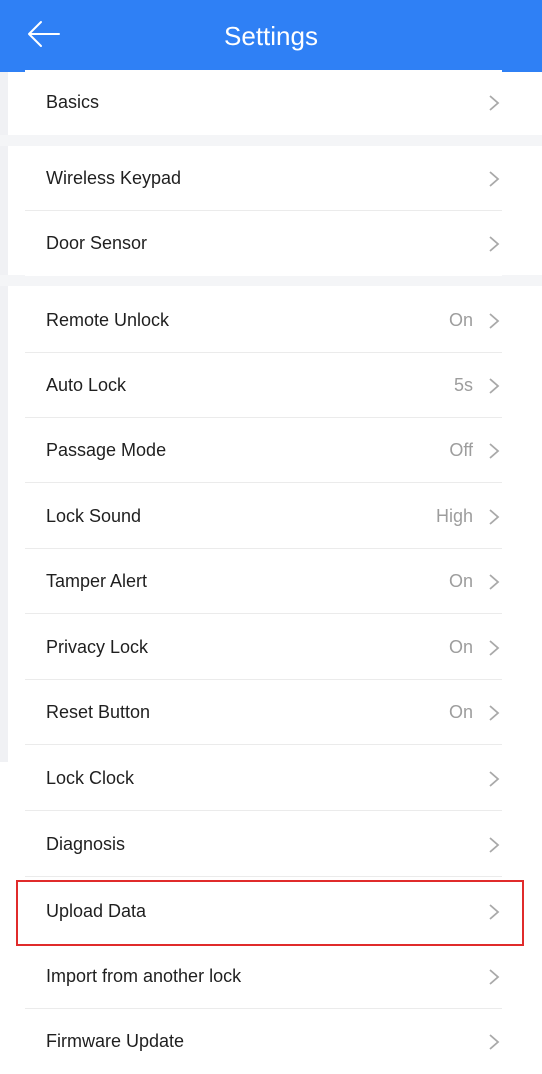  I want to click on settings-item-upload-data: Upload Data, so click(263, 911).